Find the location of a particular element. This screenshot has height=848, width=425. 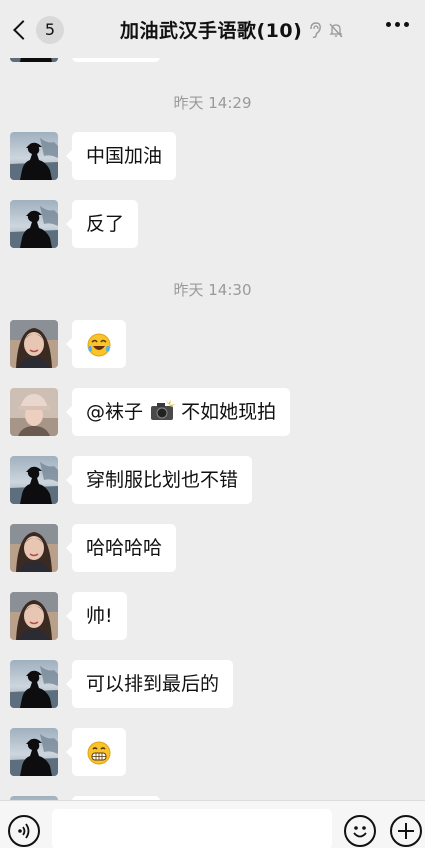

message-partial-top is located at coordinates (85, 60).